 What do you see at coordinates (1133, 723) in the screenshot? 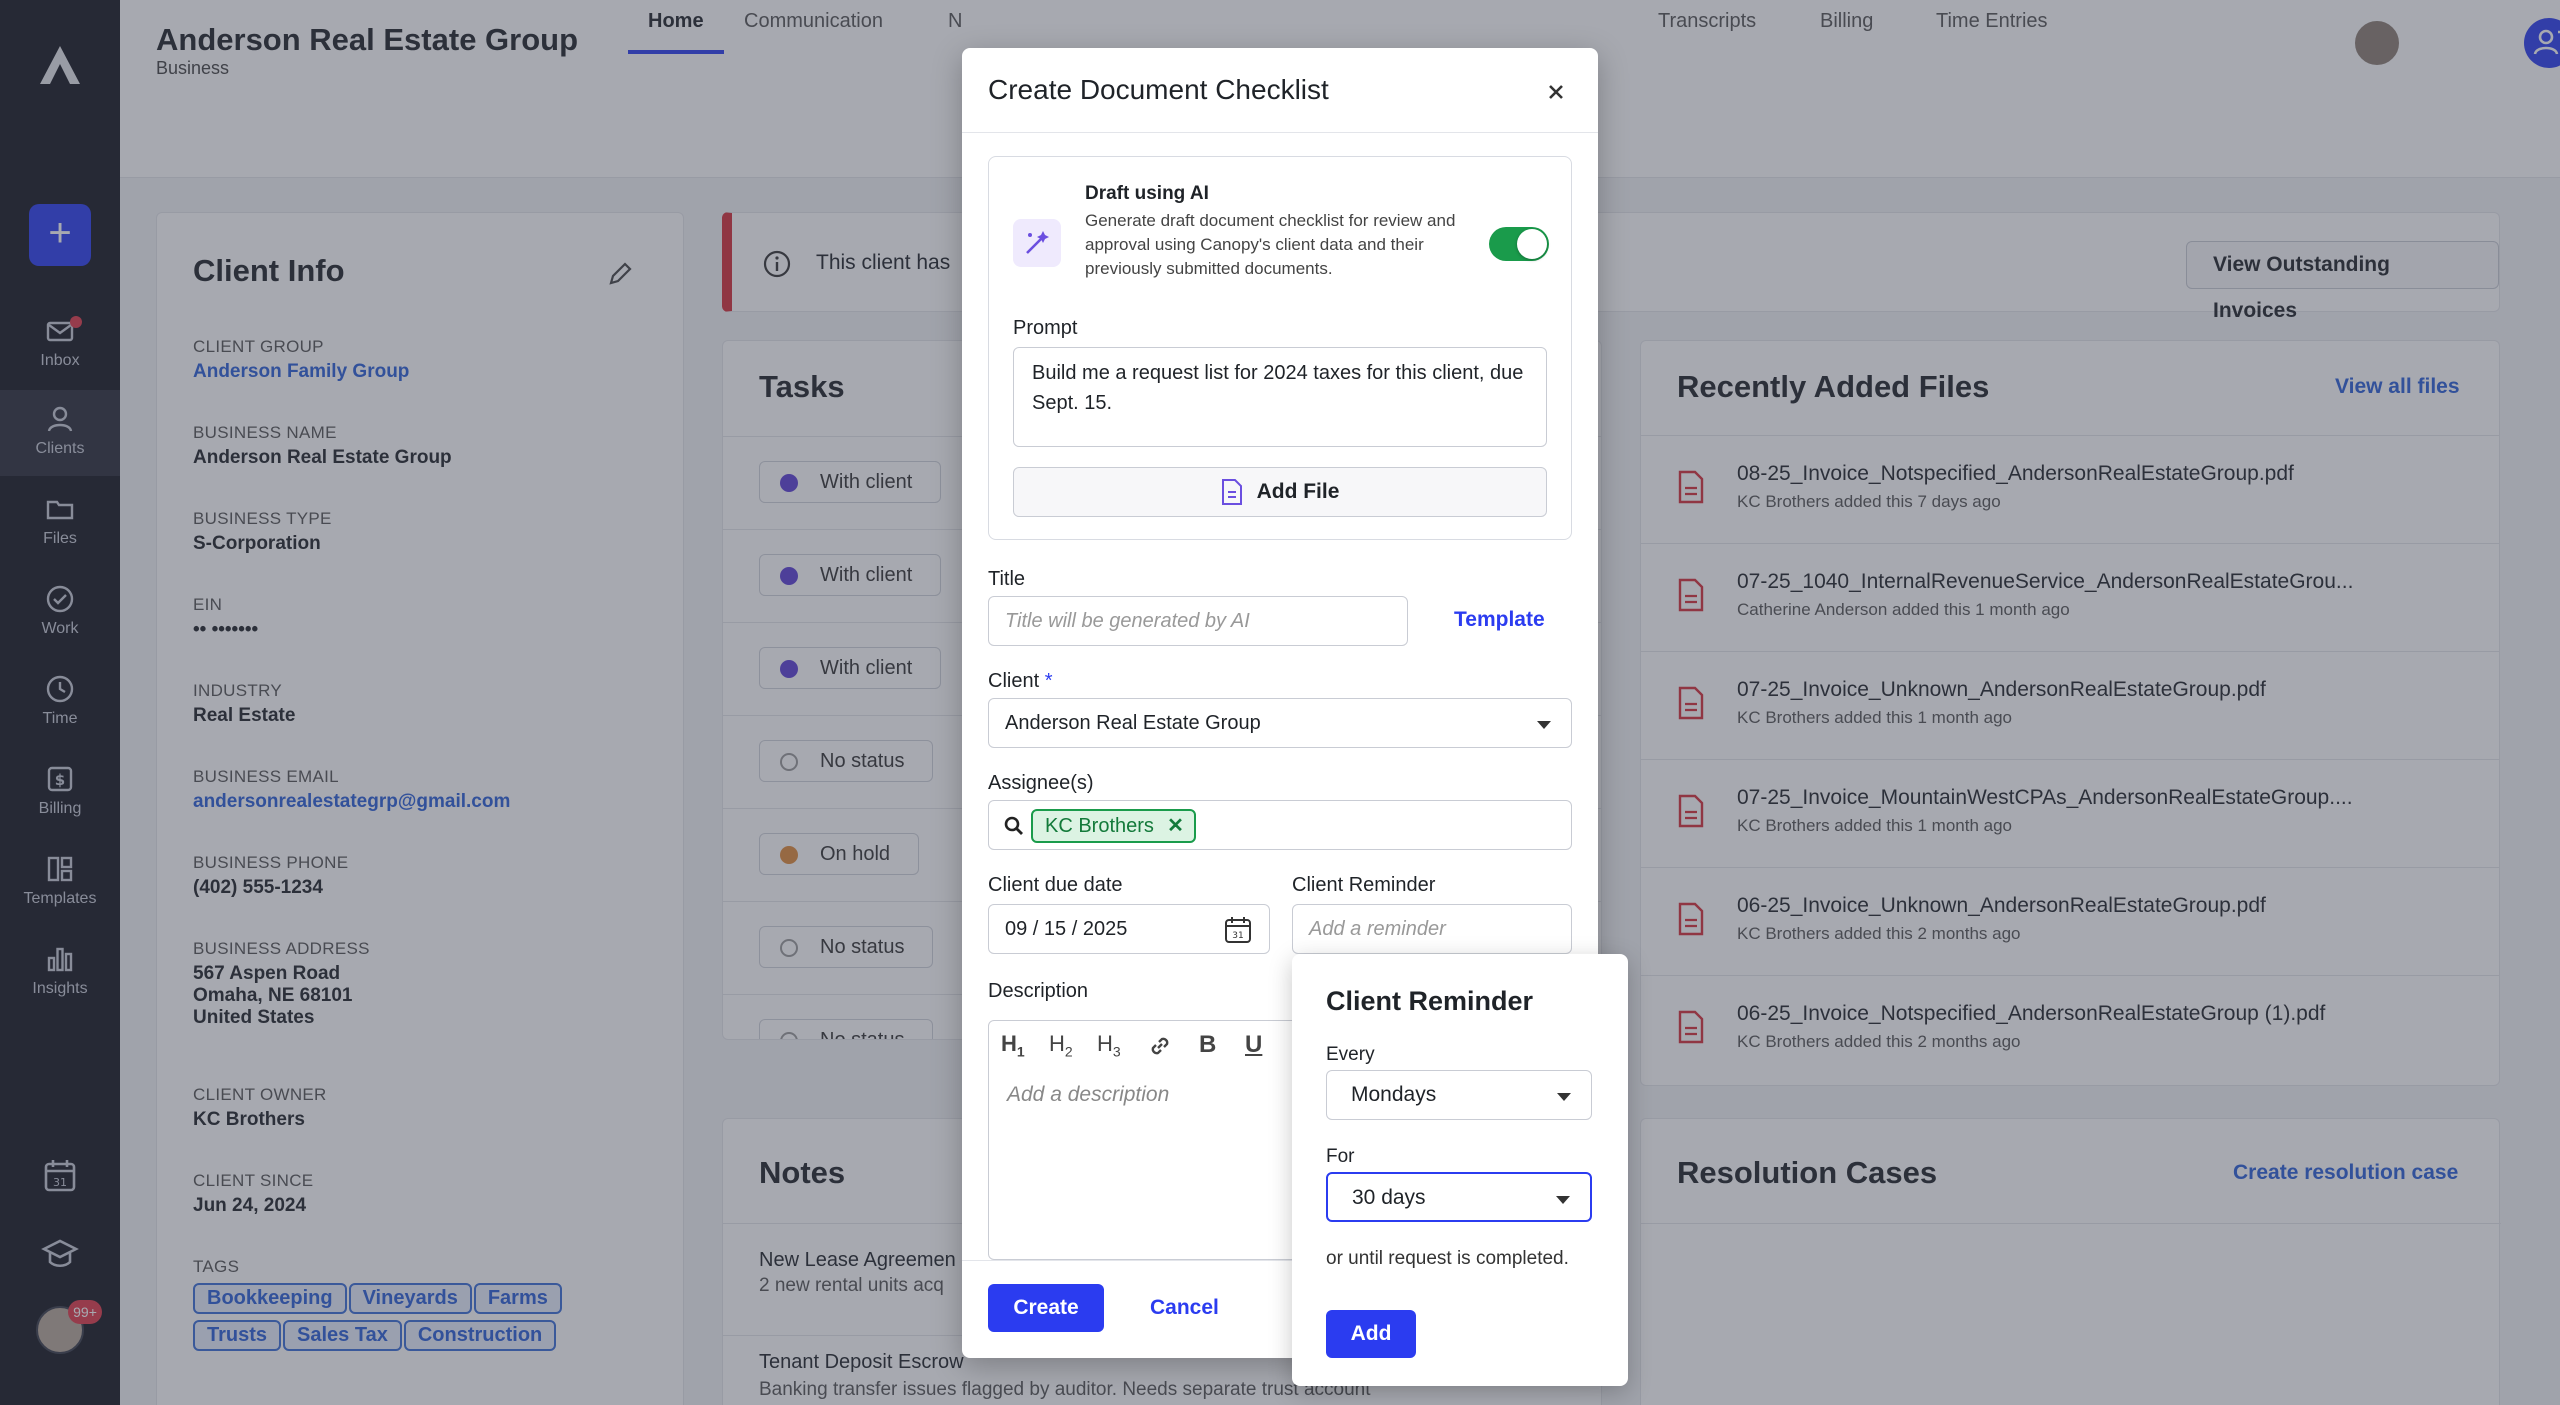
I see `client-select-value: Anderson Real Estate Group` at bounding box center [1133, 723].